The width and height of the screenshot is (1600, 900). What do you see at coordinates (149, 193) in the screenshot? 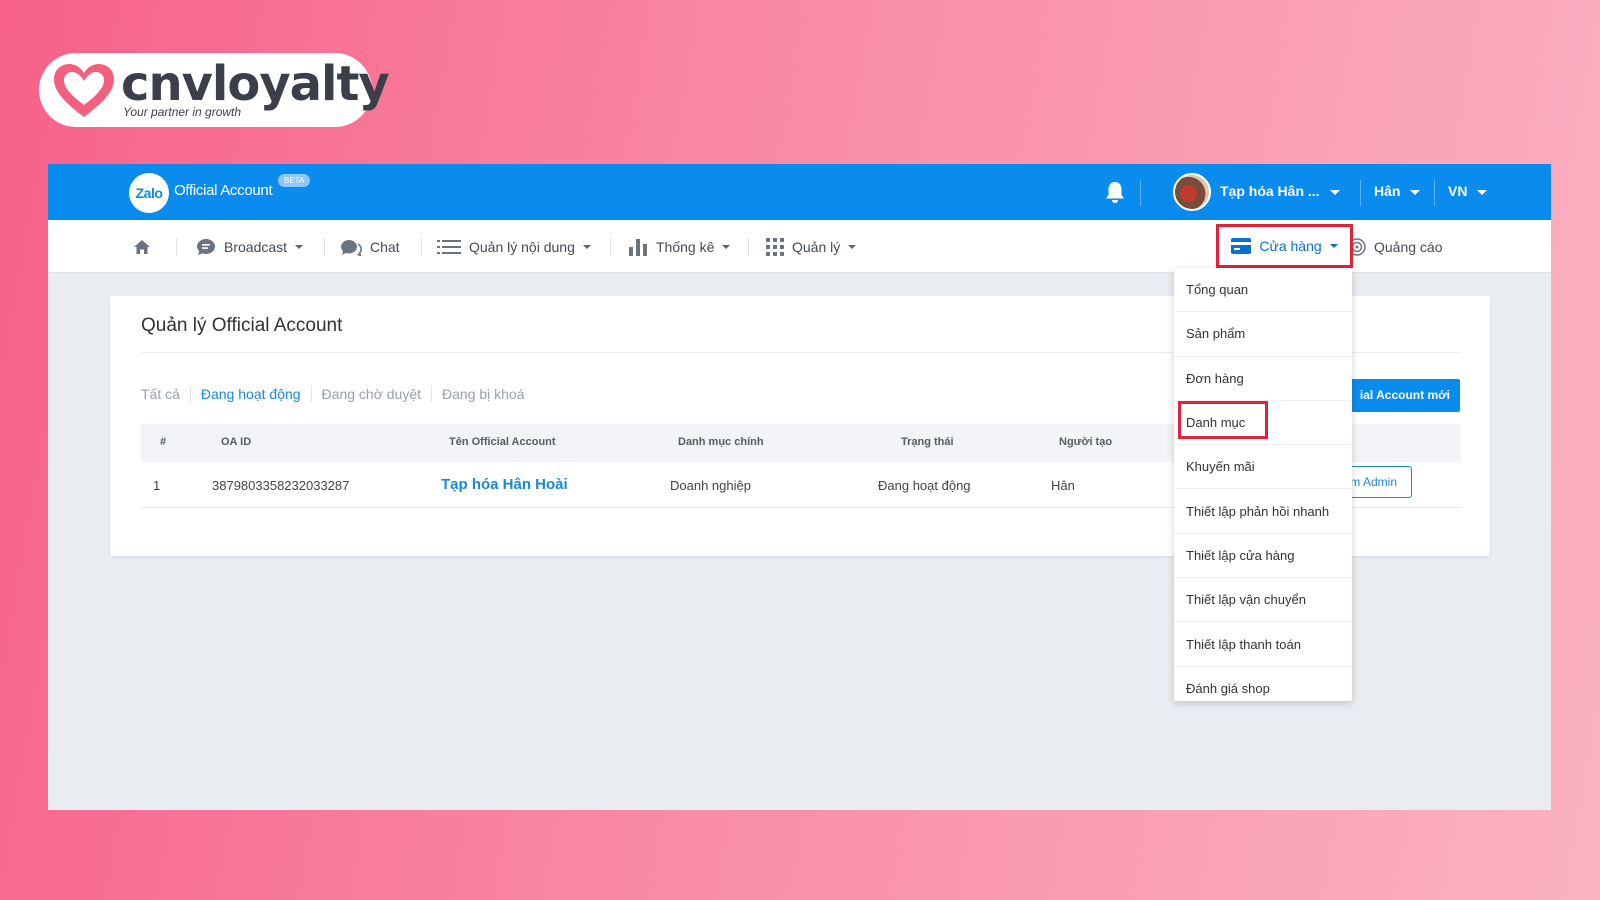
I see `zalo-logo: Zalo` at bounding box center [149, 193].